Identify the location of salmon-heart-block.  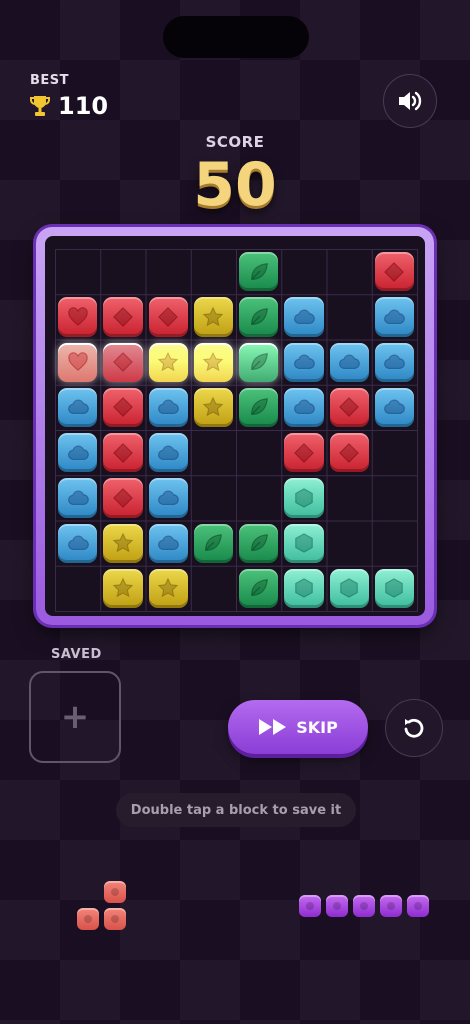
(78, 362).